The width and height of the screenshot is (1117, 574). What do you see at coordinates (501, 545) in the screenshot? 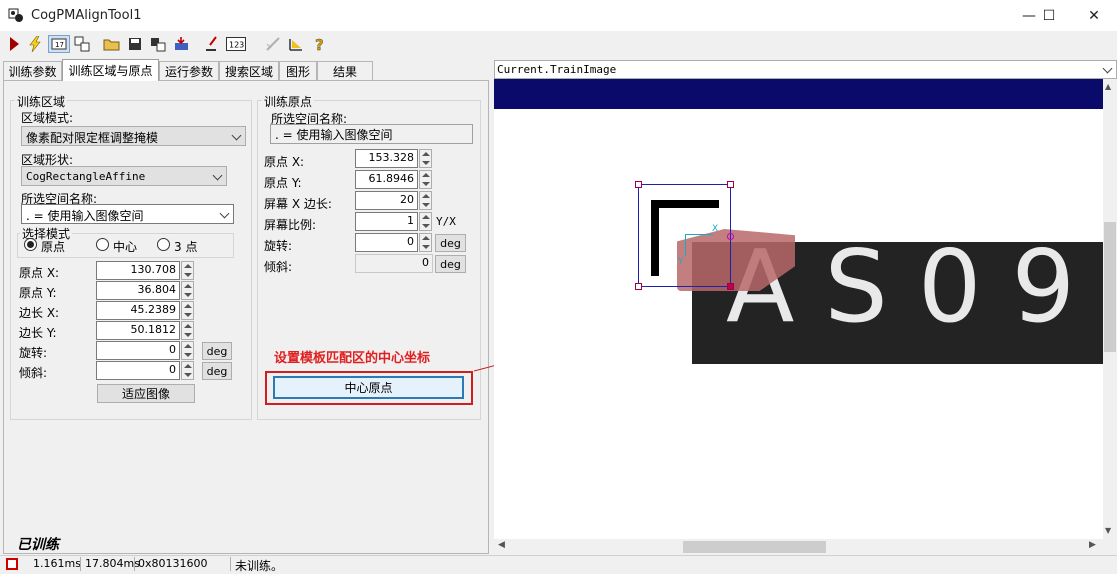
I see `scroll-left-icon: ◀` at bounding box center [501, 545].